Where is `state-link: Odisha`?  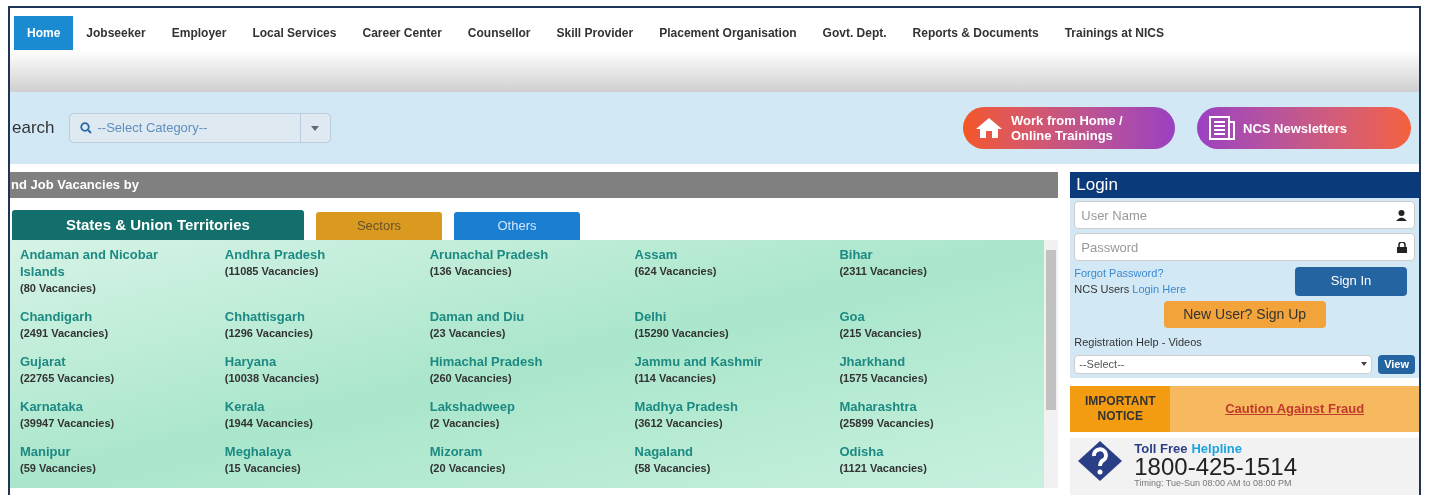 state-link: Odisha is located at coordinates (932, 451).